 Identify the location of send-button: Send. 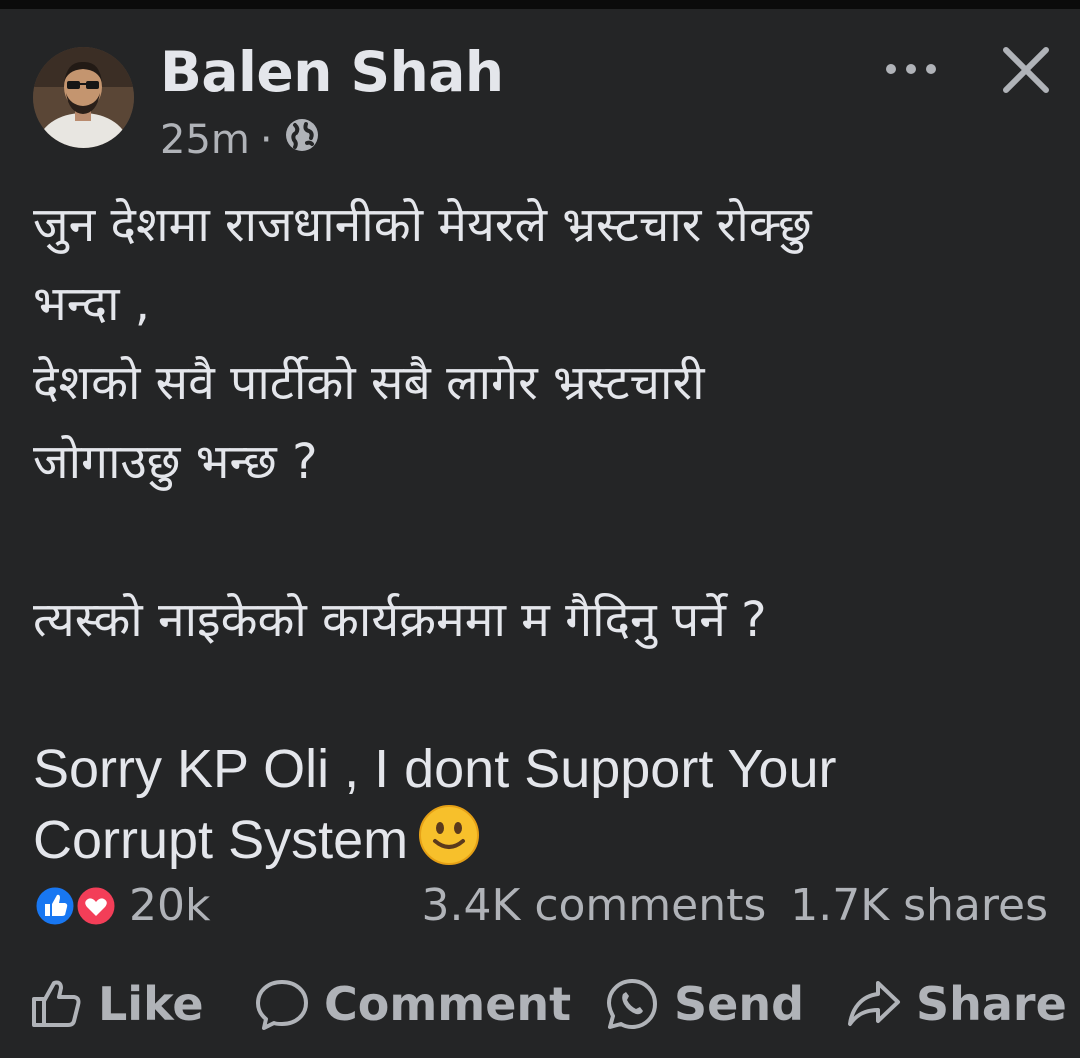
(704, 1004).